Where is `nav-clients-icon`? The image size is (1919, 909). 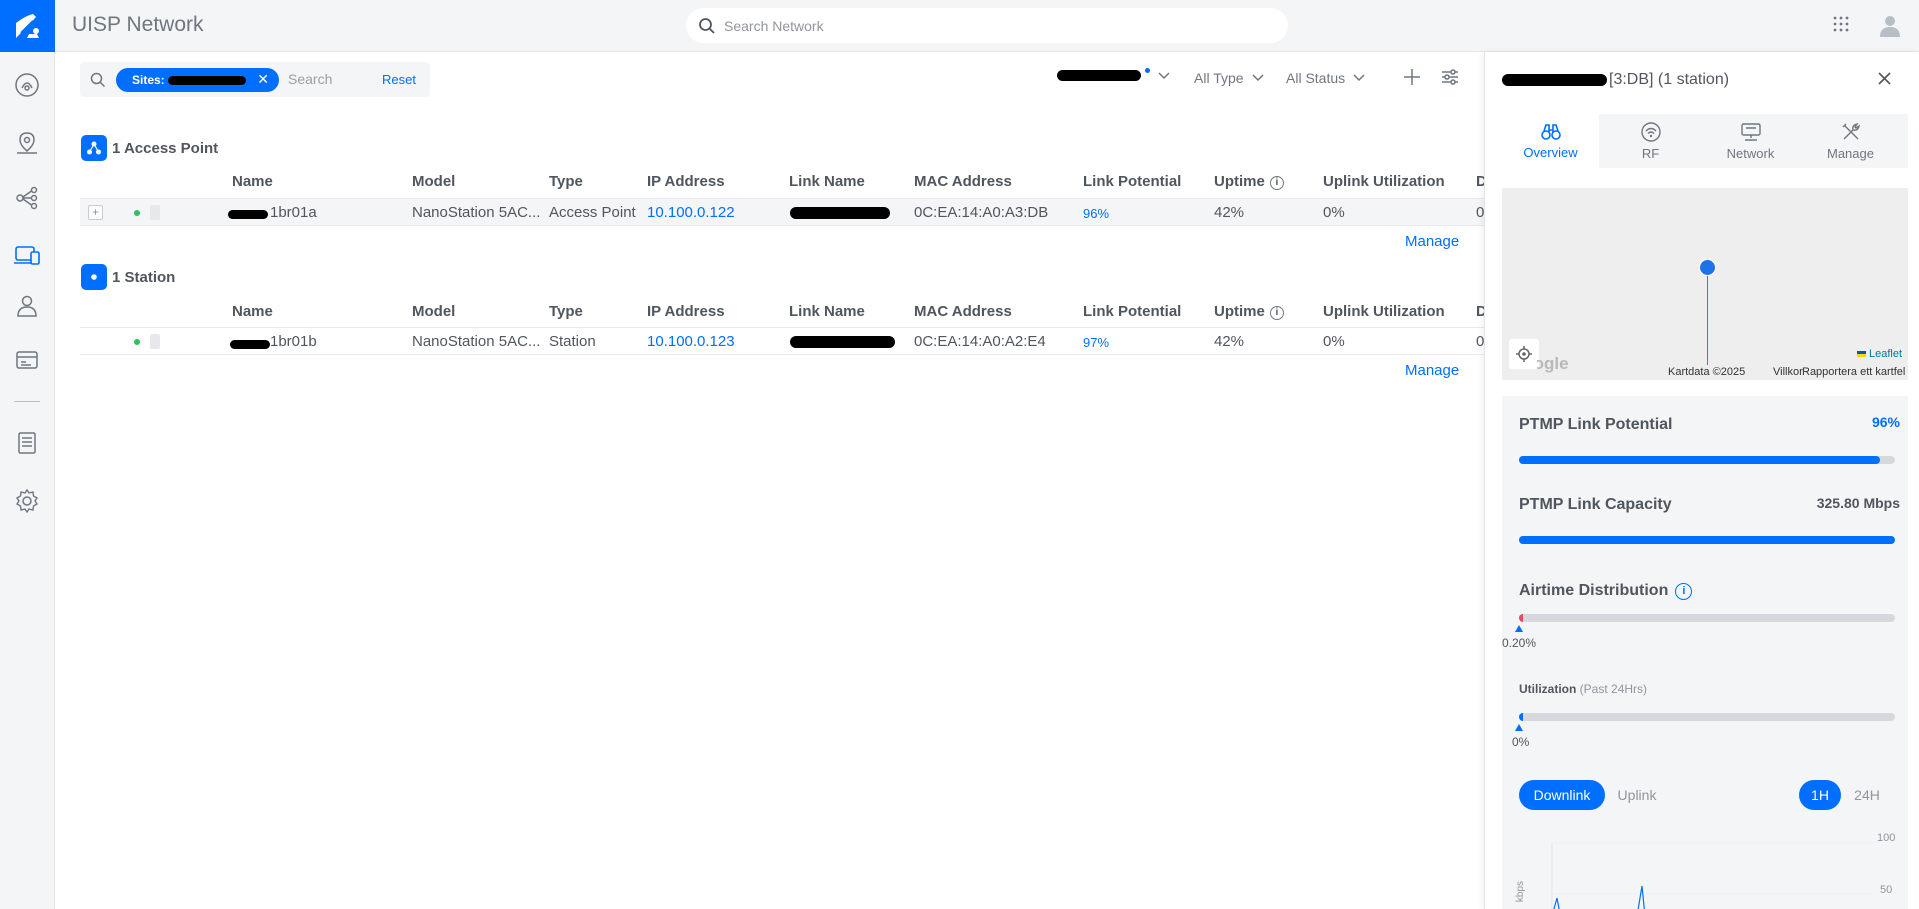 nav-clients-icon is located at coordinates (27, 306).